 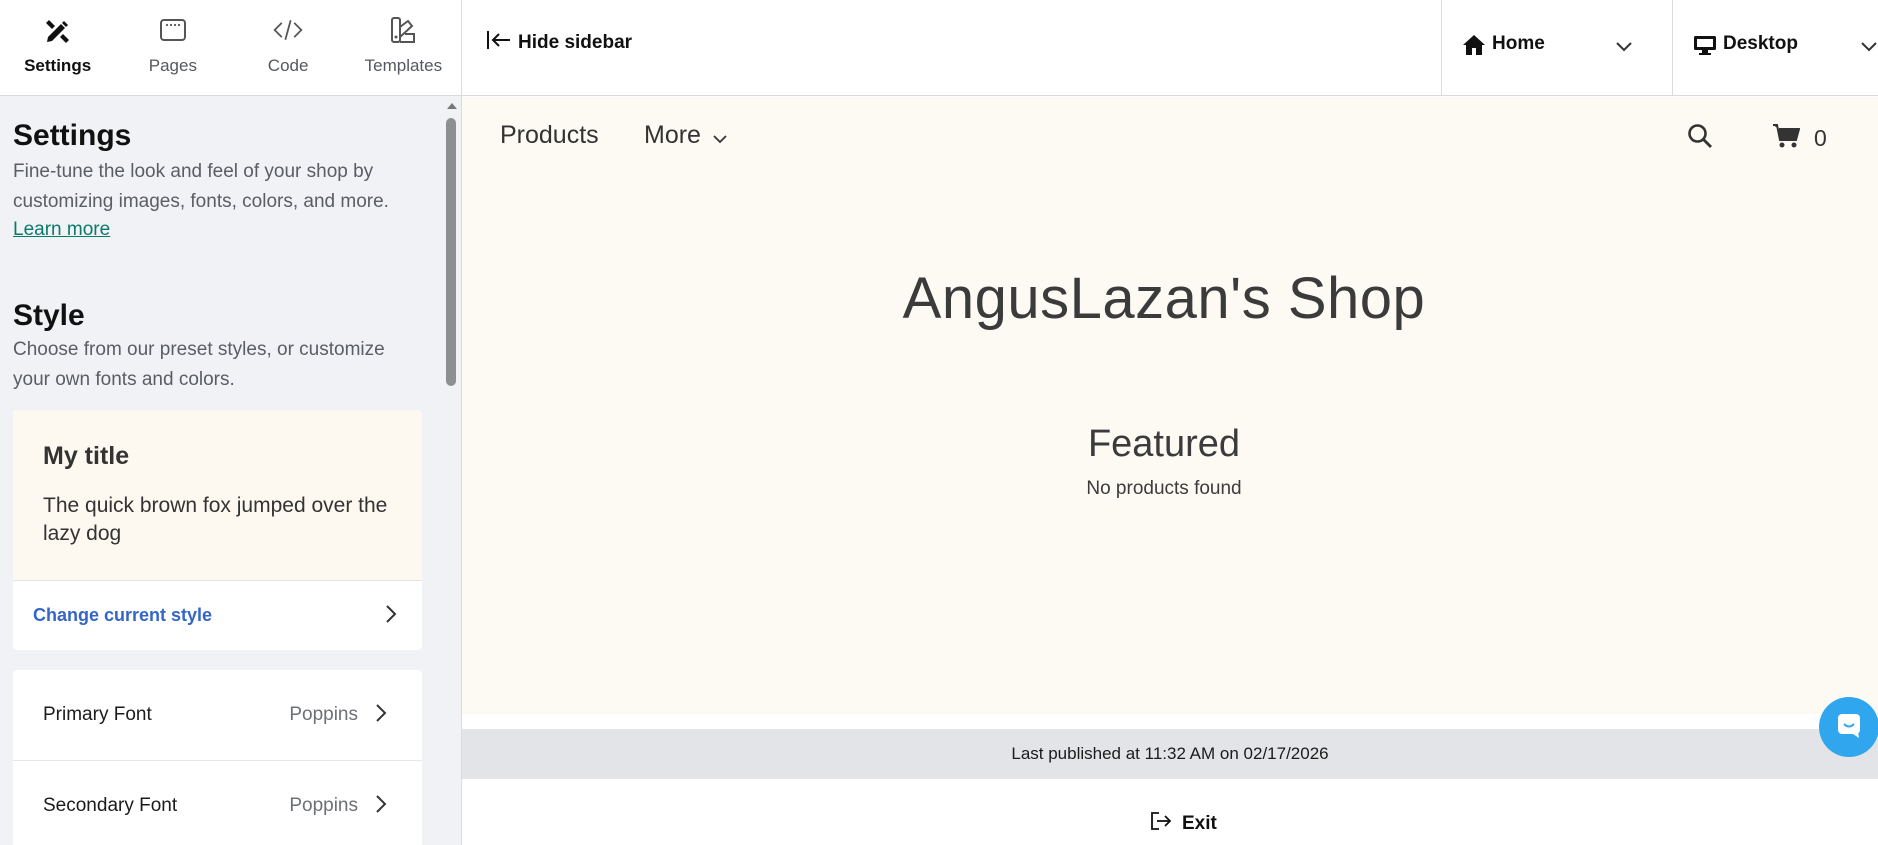 I want to click on search-icon, so click(x=1700, y=138).